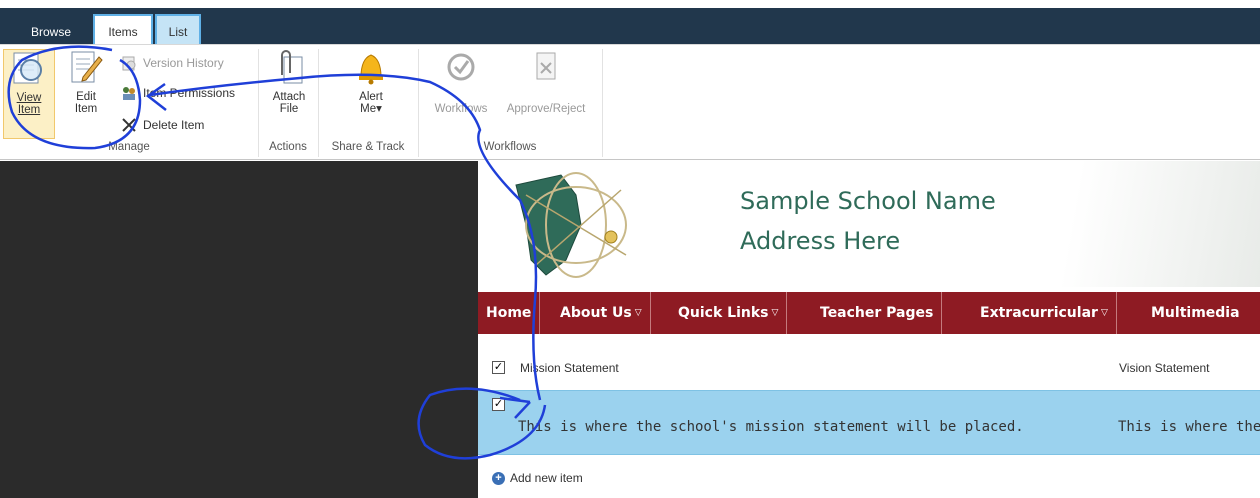 This screenshot has width=1260, height=498. I want to click on alert-me-label-2: Me▾, so click(371, 109).